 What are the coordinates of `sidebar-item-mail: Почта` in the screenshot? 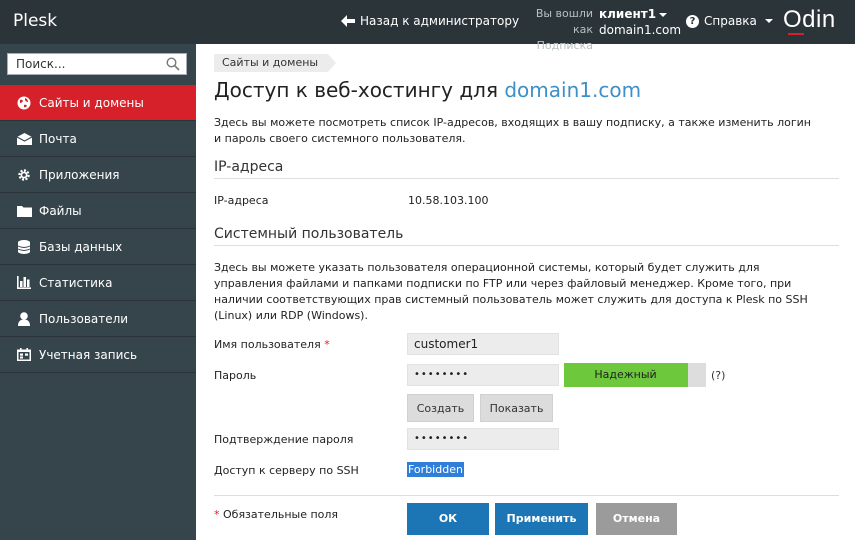 It's located at (98, 139).